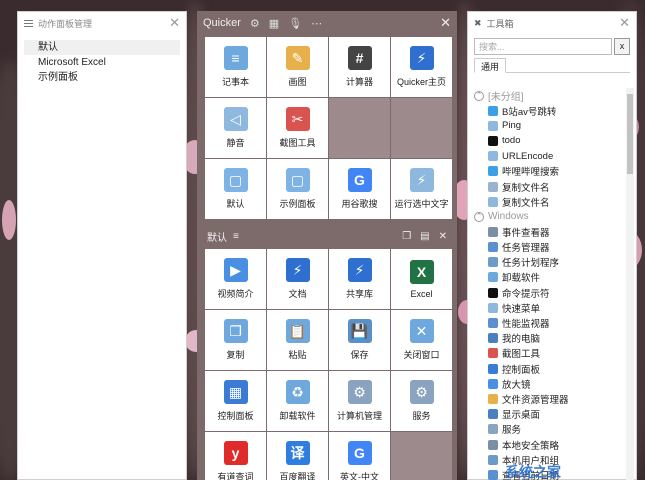 The height and width of the screenshot is (480, 645). What do you see at coordinates (297, 67) in the screenshot?
I see `action-button: ✎ 画图` at bounding box center [297, 67].